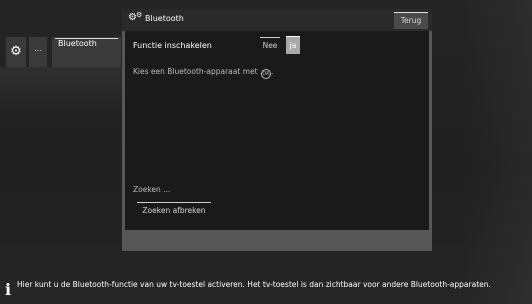 This screenshot has height=304, width=532. I want to click on hint-text: Kies een Bluetooth-apparaat met, so click(195, 71).